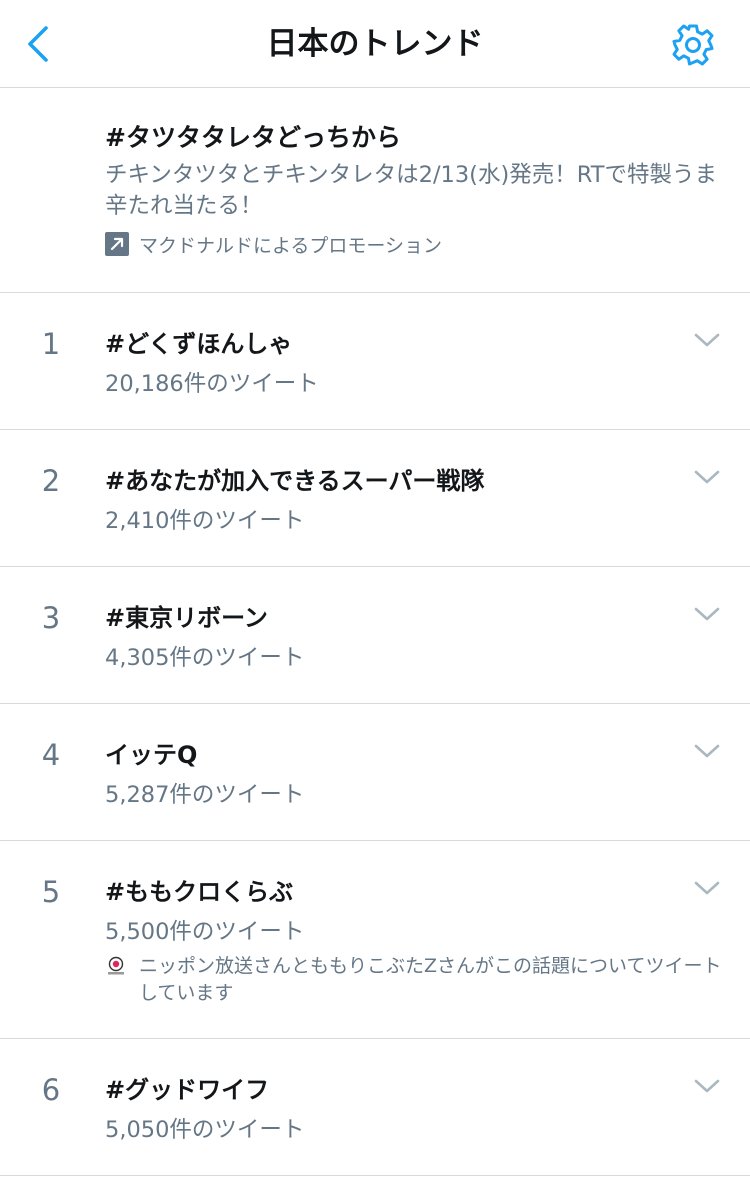  Describe the element at coordinates (186, 618) in the screenshot. I see `trend-name: #東京リボーン` at that location.